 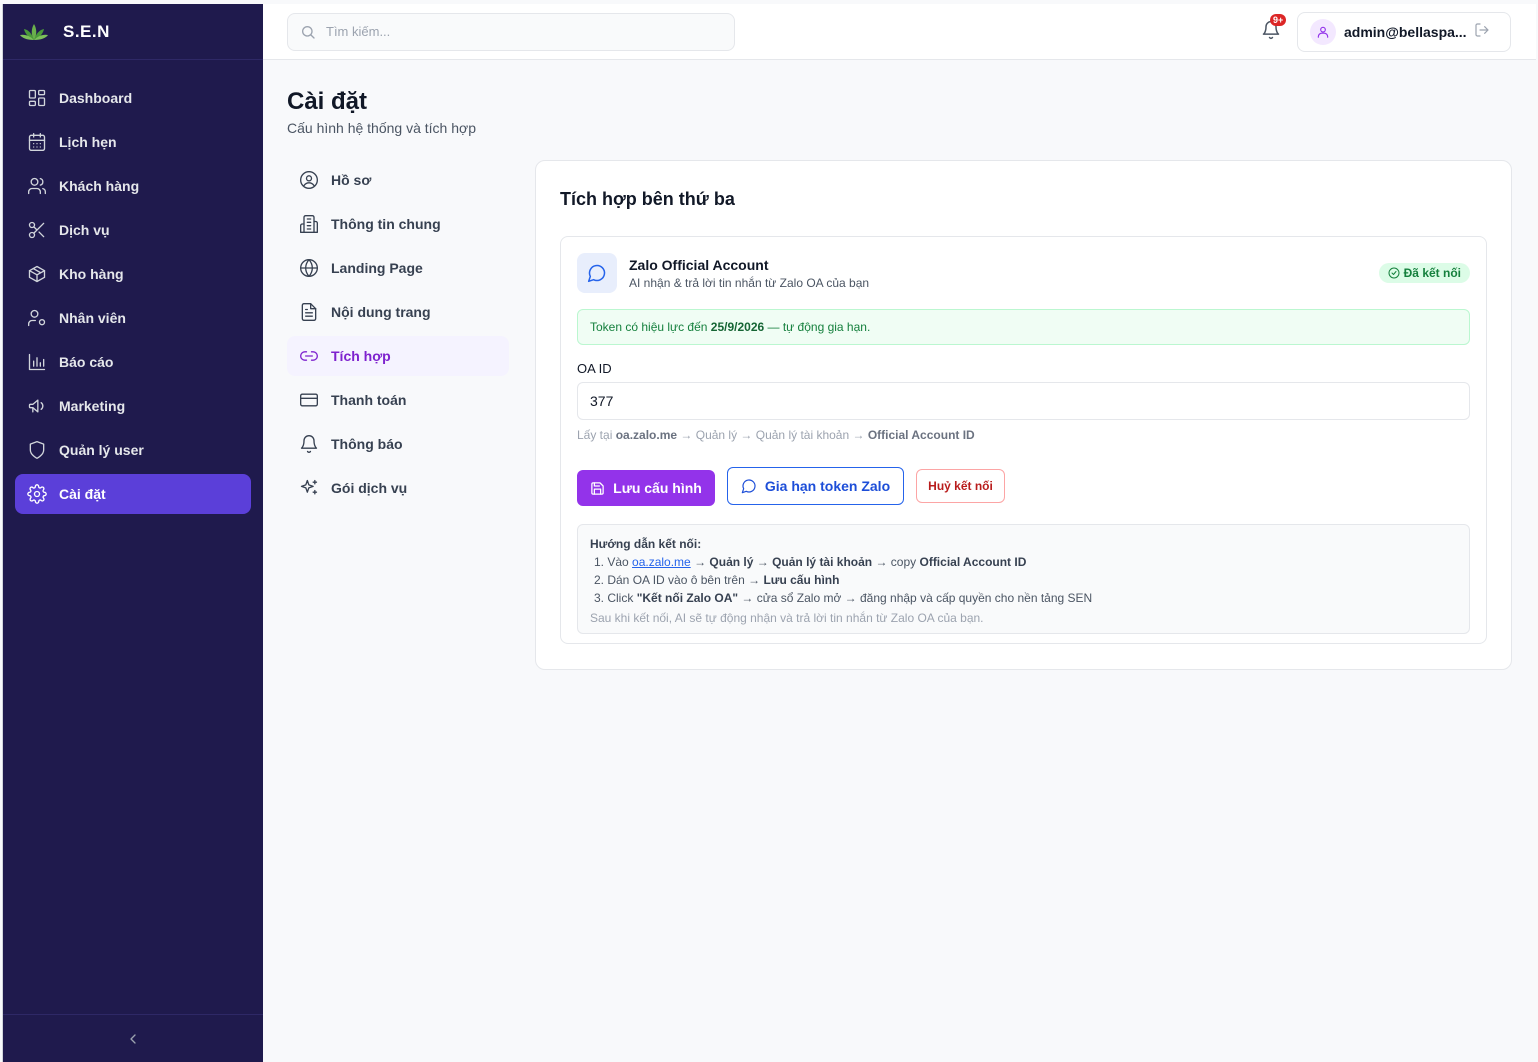 I want to click on sidebar-item-settings: Cài đặt, so click(x=133, y=494).